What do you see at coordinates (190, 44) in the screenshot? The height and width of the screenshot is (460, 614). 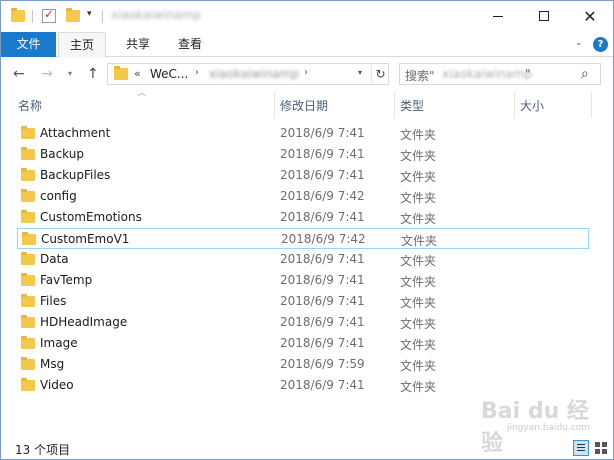 I see `tab-view: 查看` at bounding box center [190, 44].